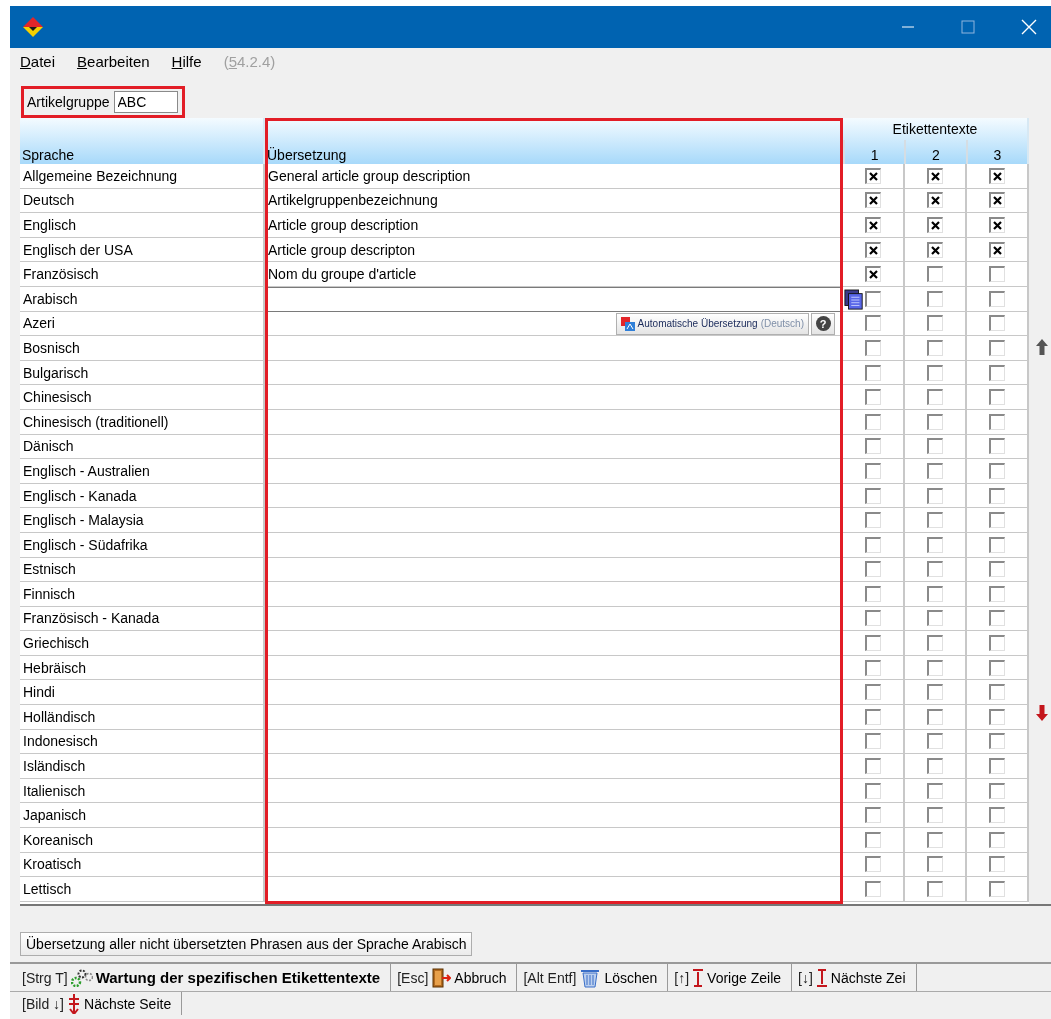 This screenshot has height=1019, width=1051. What do you see at coordinates (1042, 347) in the screenshot?
I see `arrow-up-icon` at bounding box center [1042, 347].